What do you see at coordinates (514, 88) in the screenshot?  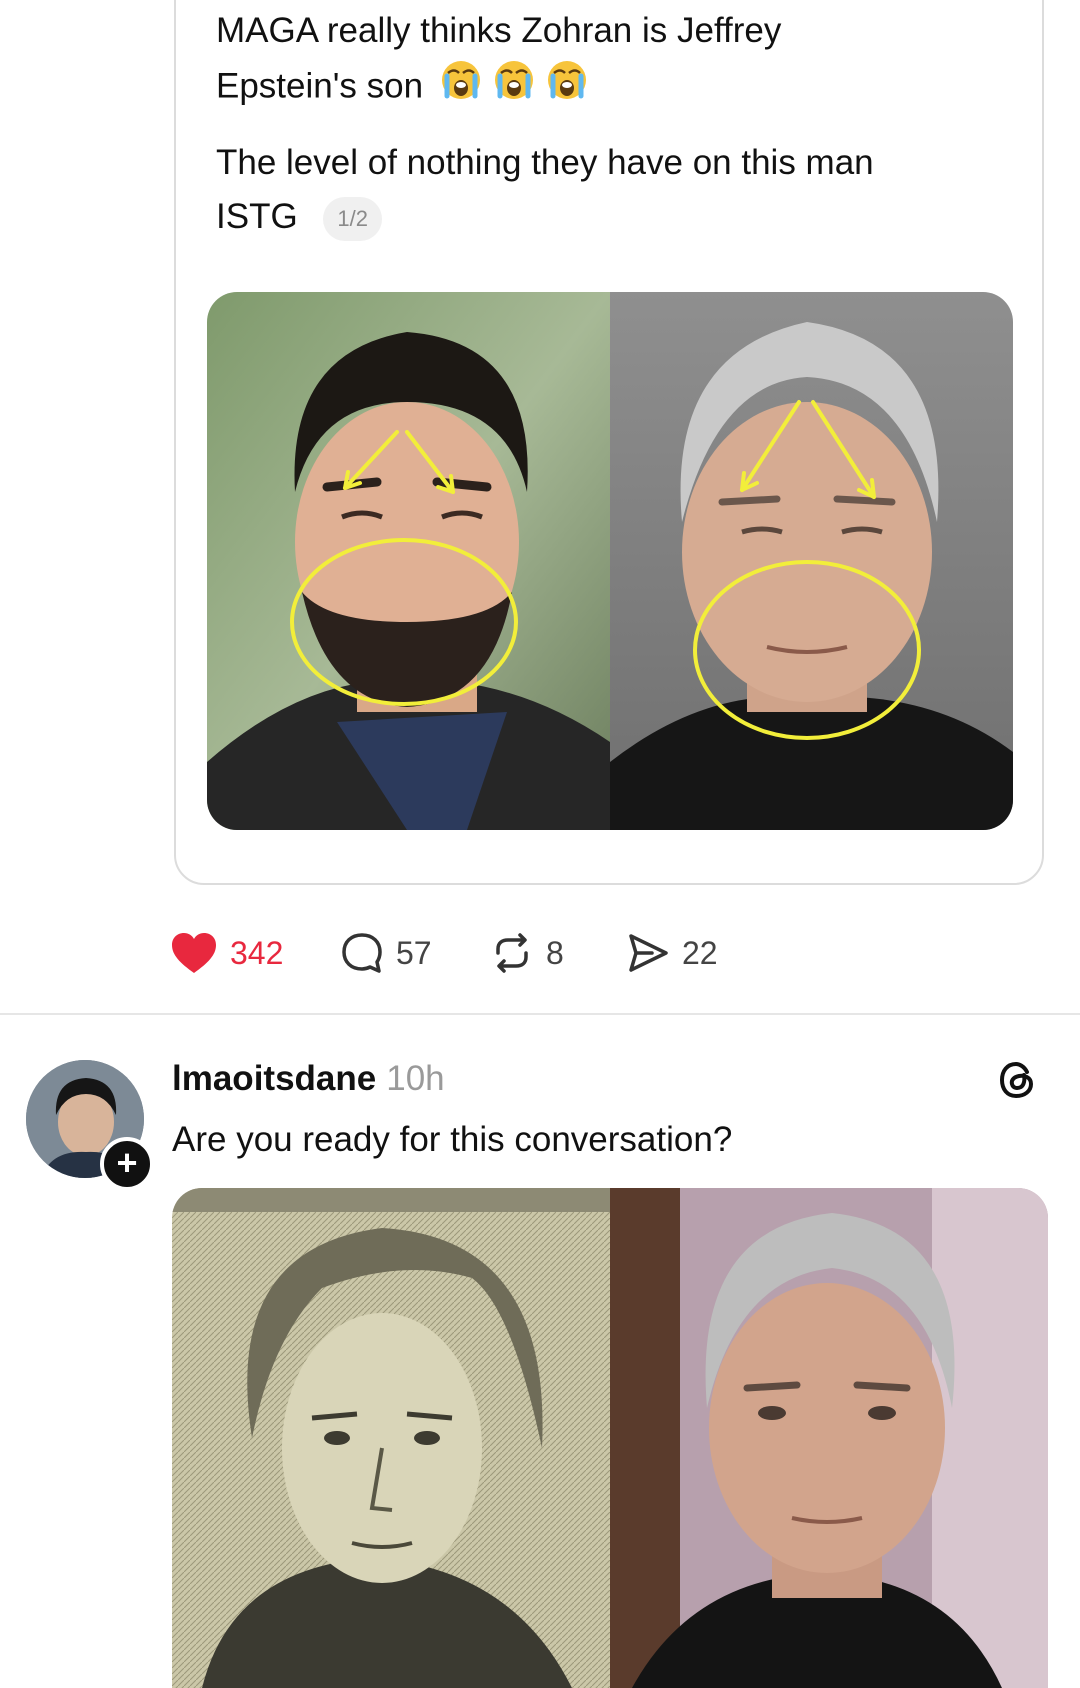 I see `crying-emoji-icon` at bounding box center [514, 88].